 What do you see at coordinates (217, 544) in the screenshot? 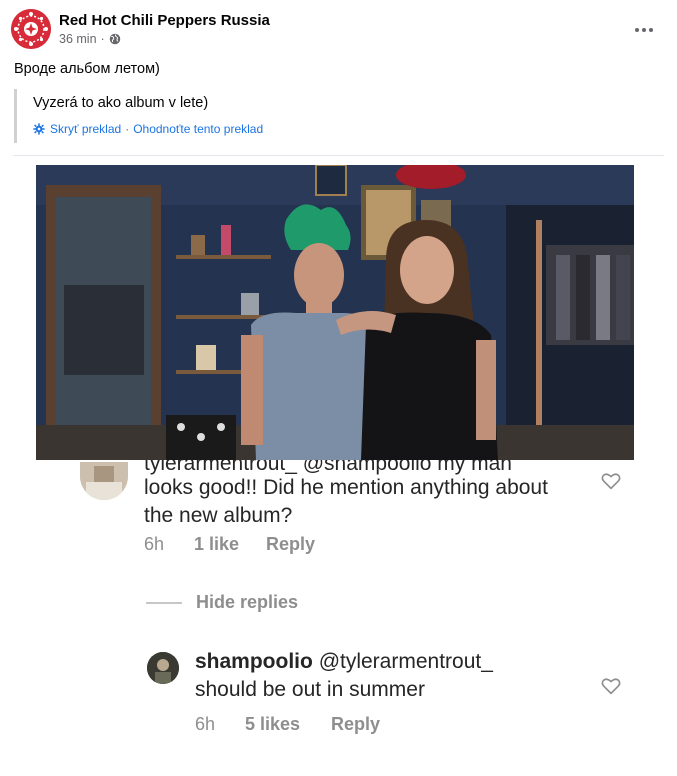
I see `comment-likes: 1 like` at bounding box center [217, 544].